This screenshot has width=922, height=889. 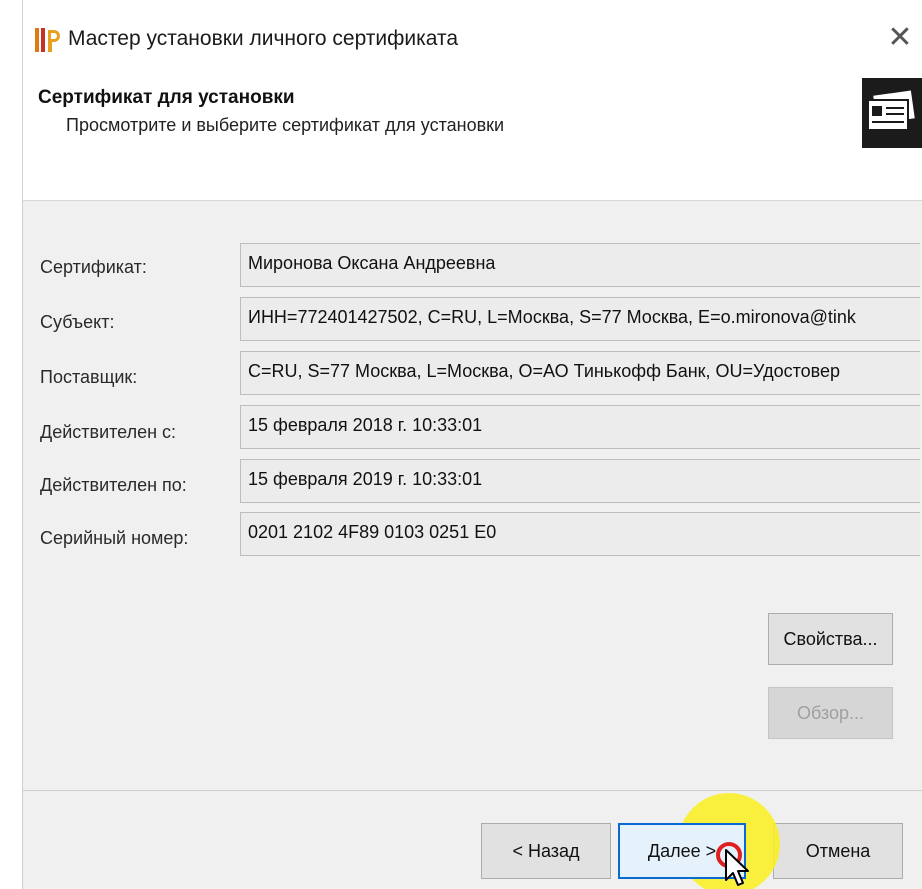 What do you see at coordinates (546, 851) in the screenshot?
I see `back-button: < Назад` at bounding box center [546, 851].